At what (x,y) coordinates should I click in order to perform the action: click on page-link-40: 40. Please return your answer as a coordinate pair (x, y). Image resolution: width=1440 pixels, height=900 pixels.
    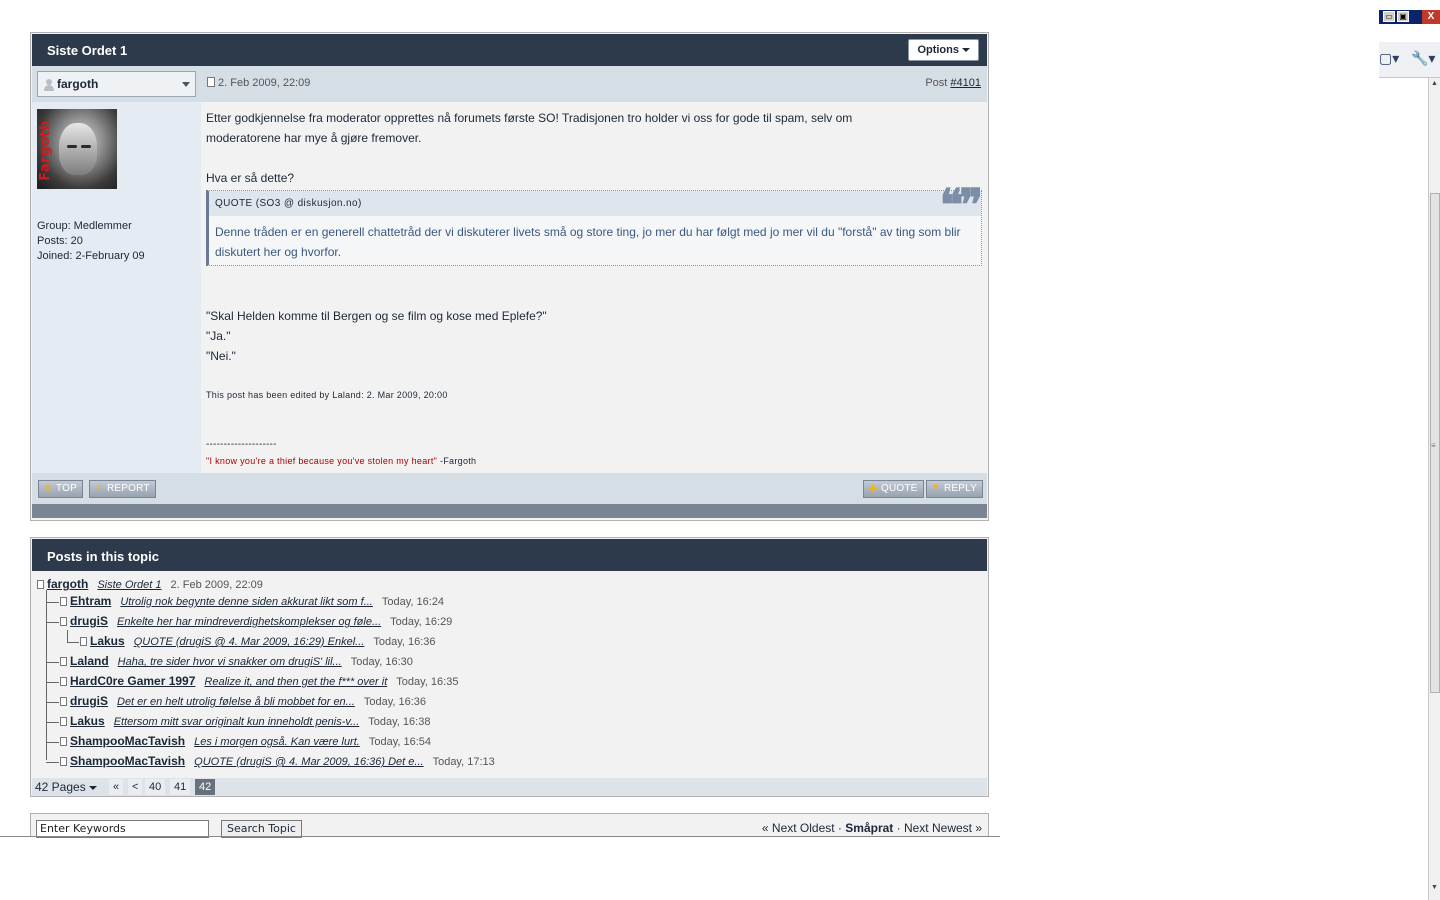
    Looking at the image, I should click on (155, 787).